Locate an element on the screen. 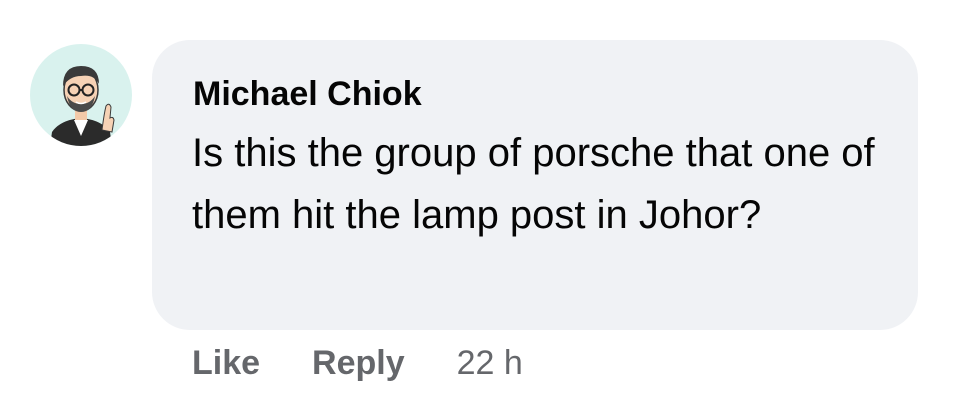 The height and width of the screenshot is (414, 960). cartoon-man-avatar-icon is located at coordinates (82, 106).